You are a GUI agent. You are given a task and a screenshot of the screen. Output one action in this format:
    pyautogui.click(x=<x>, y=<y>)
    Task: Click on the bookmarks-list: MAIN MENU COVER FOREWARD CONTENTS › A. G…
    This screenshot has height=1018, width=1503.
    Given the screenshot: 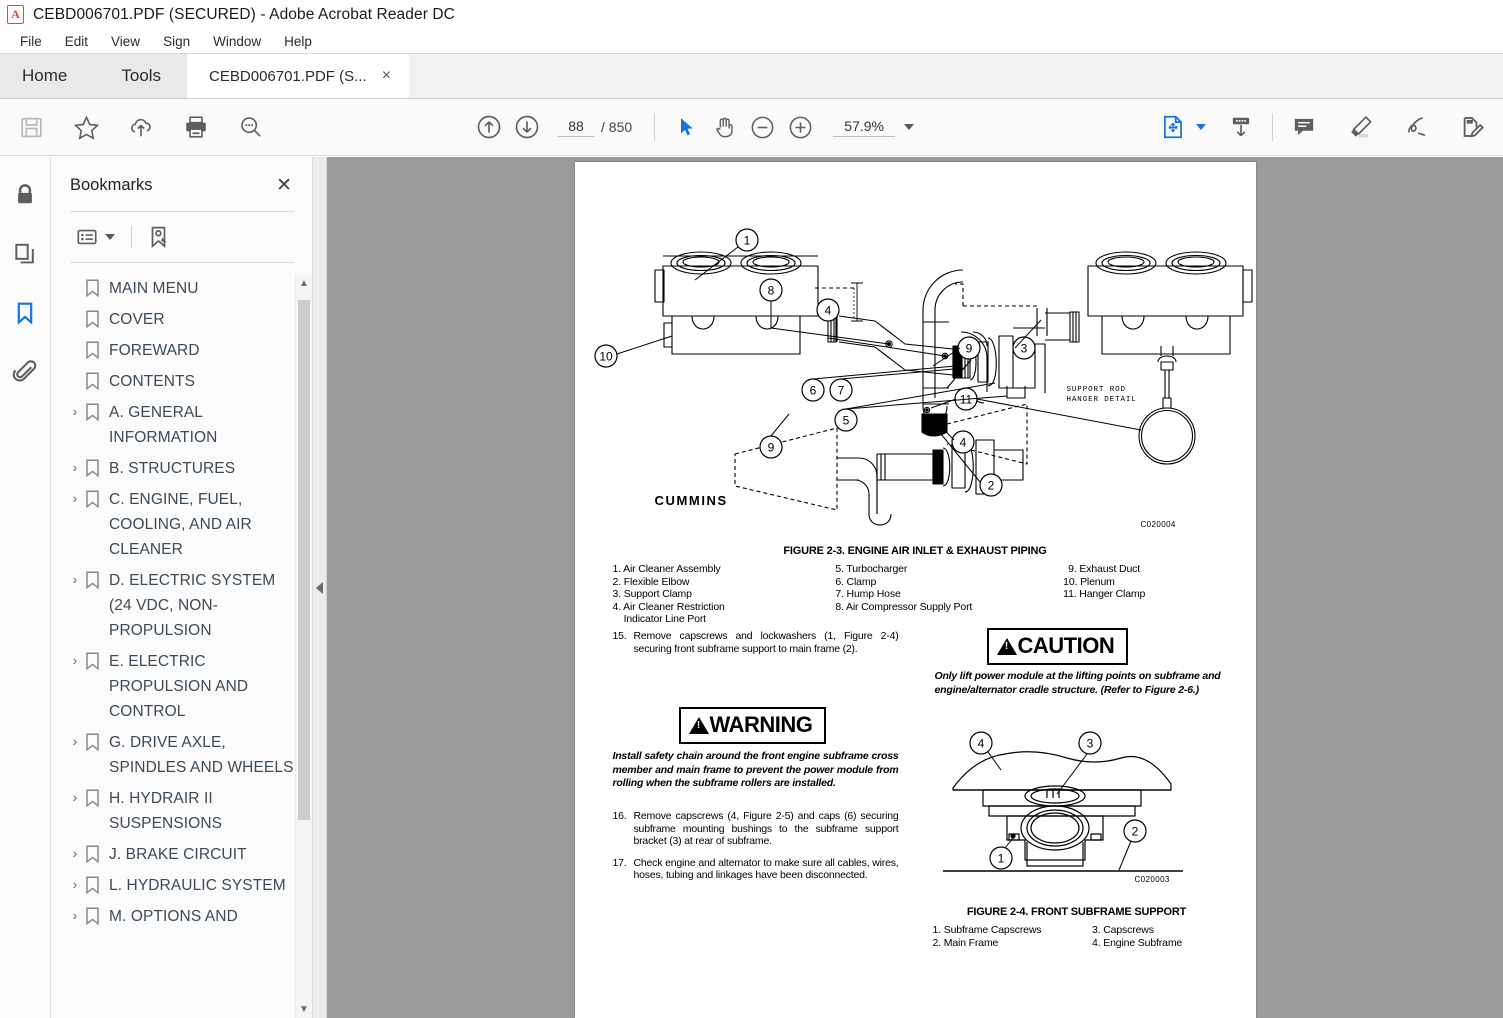 What is the action you would take?
    pyautogui.click(x=181, y=640)
    